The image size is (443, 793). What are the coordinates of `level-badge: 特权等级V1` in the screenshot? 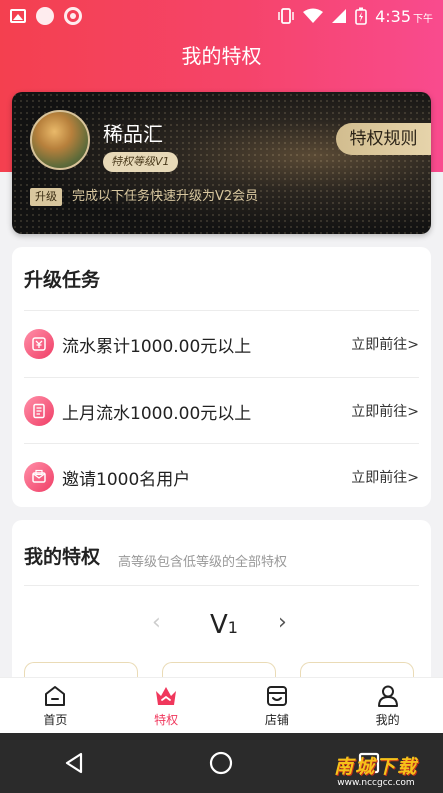 It's located at (140, 162).